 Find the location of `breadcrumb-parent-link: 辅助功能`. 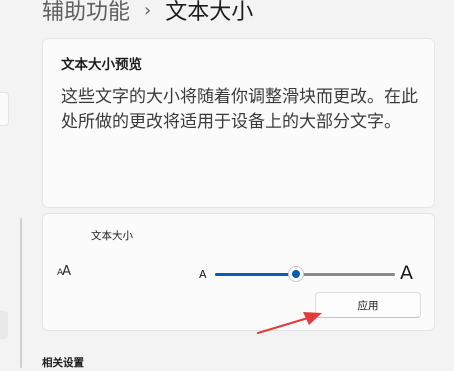

breadcrumb-parent-link: 辅助功能 is located at coordinates (86, 13).